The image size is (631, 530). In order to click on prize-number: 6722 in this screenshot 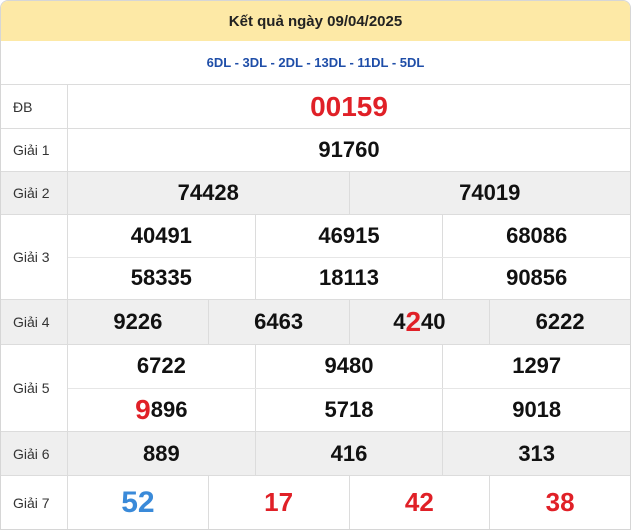, I will do `click(161, 366)`.